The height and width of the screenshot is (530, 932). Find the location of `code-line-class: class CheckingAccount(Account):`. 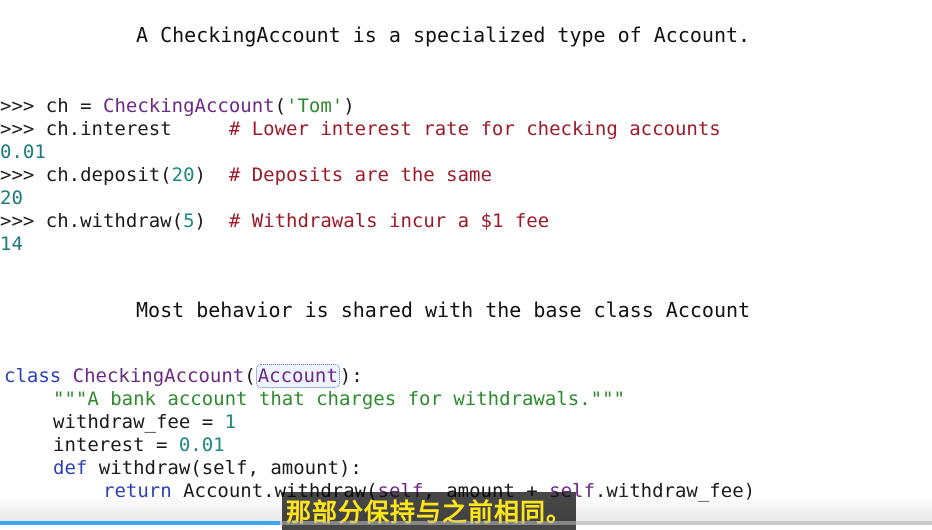

code-line-class: class CheckingAccount(Account): is located at coordinates (183, 376).